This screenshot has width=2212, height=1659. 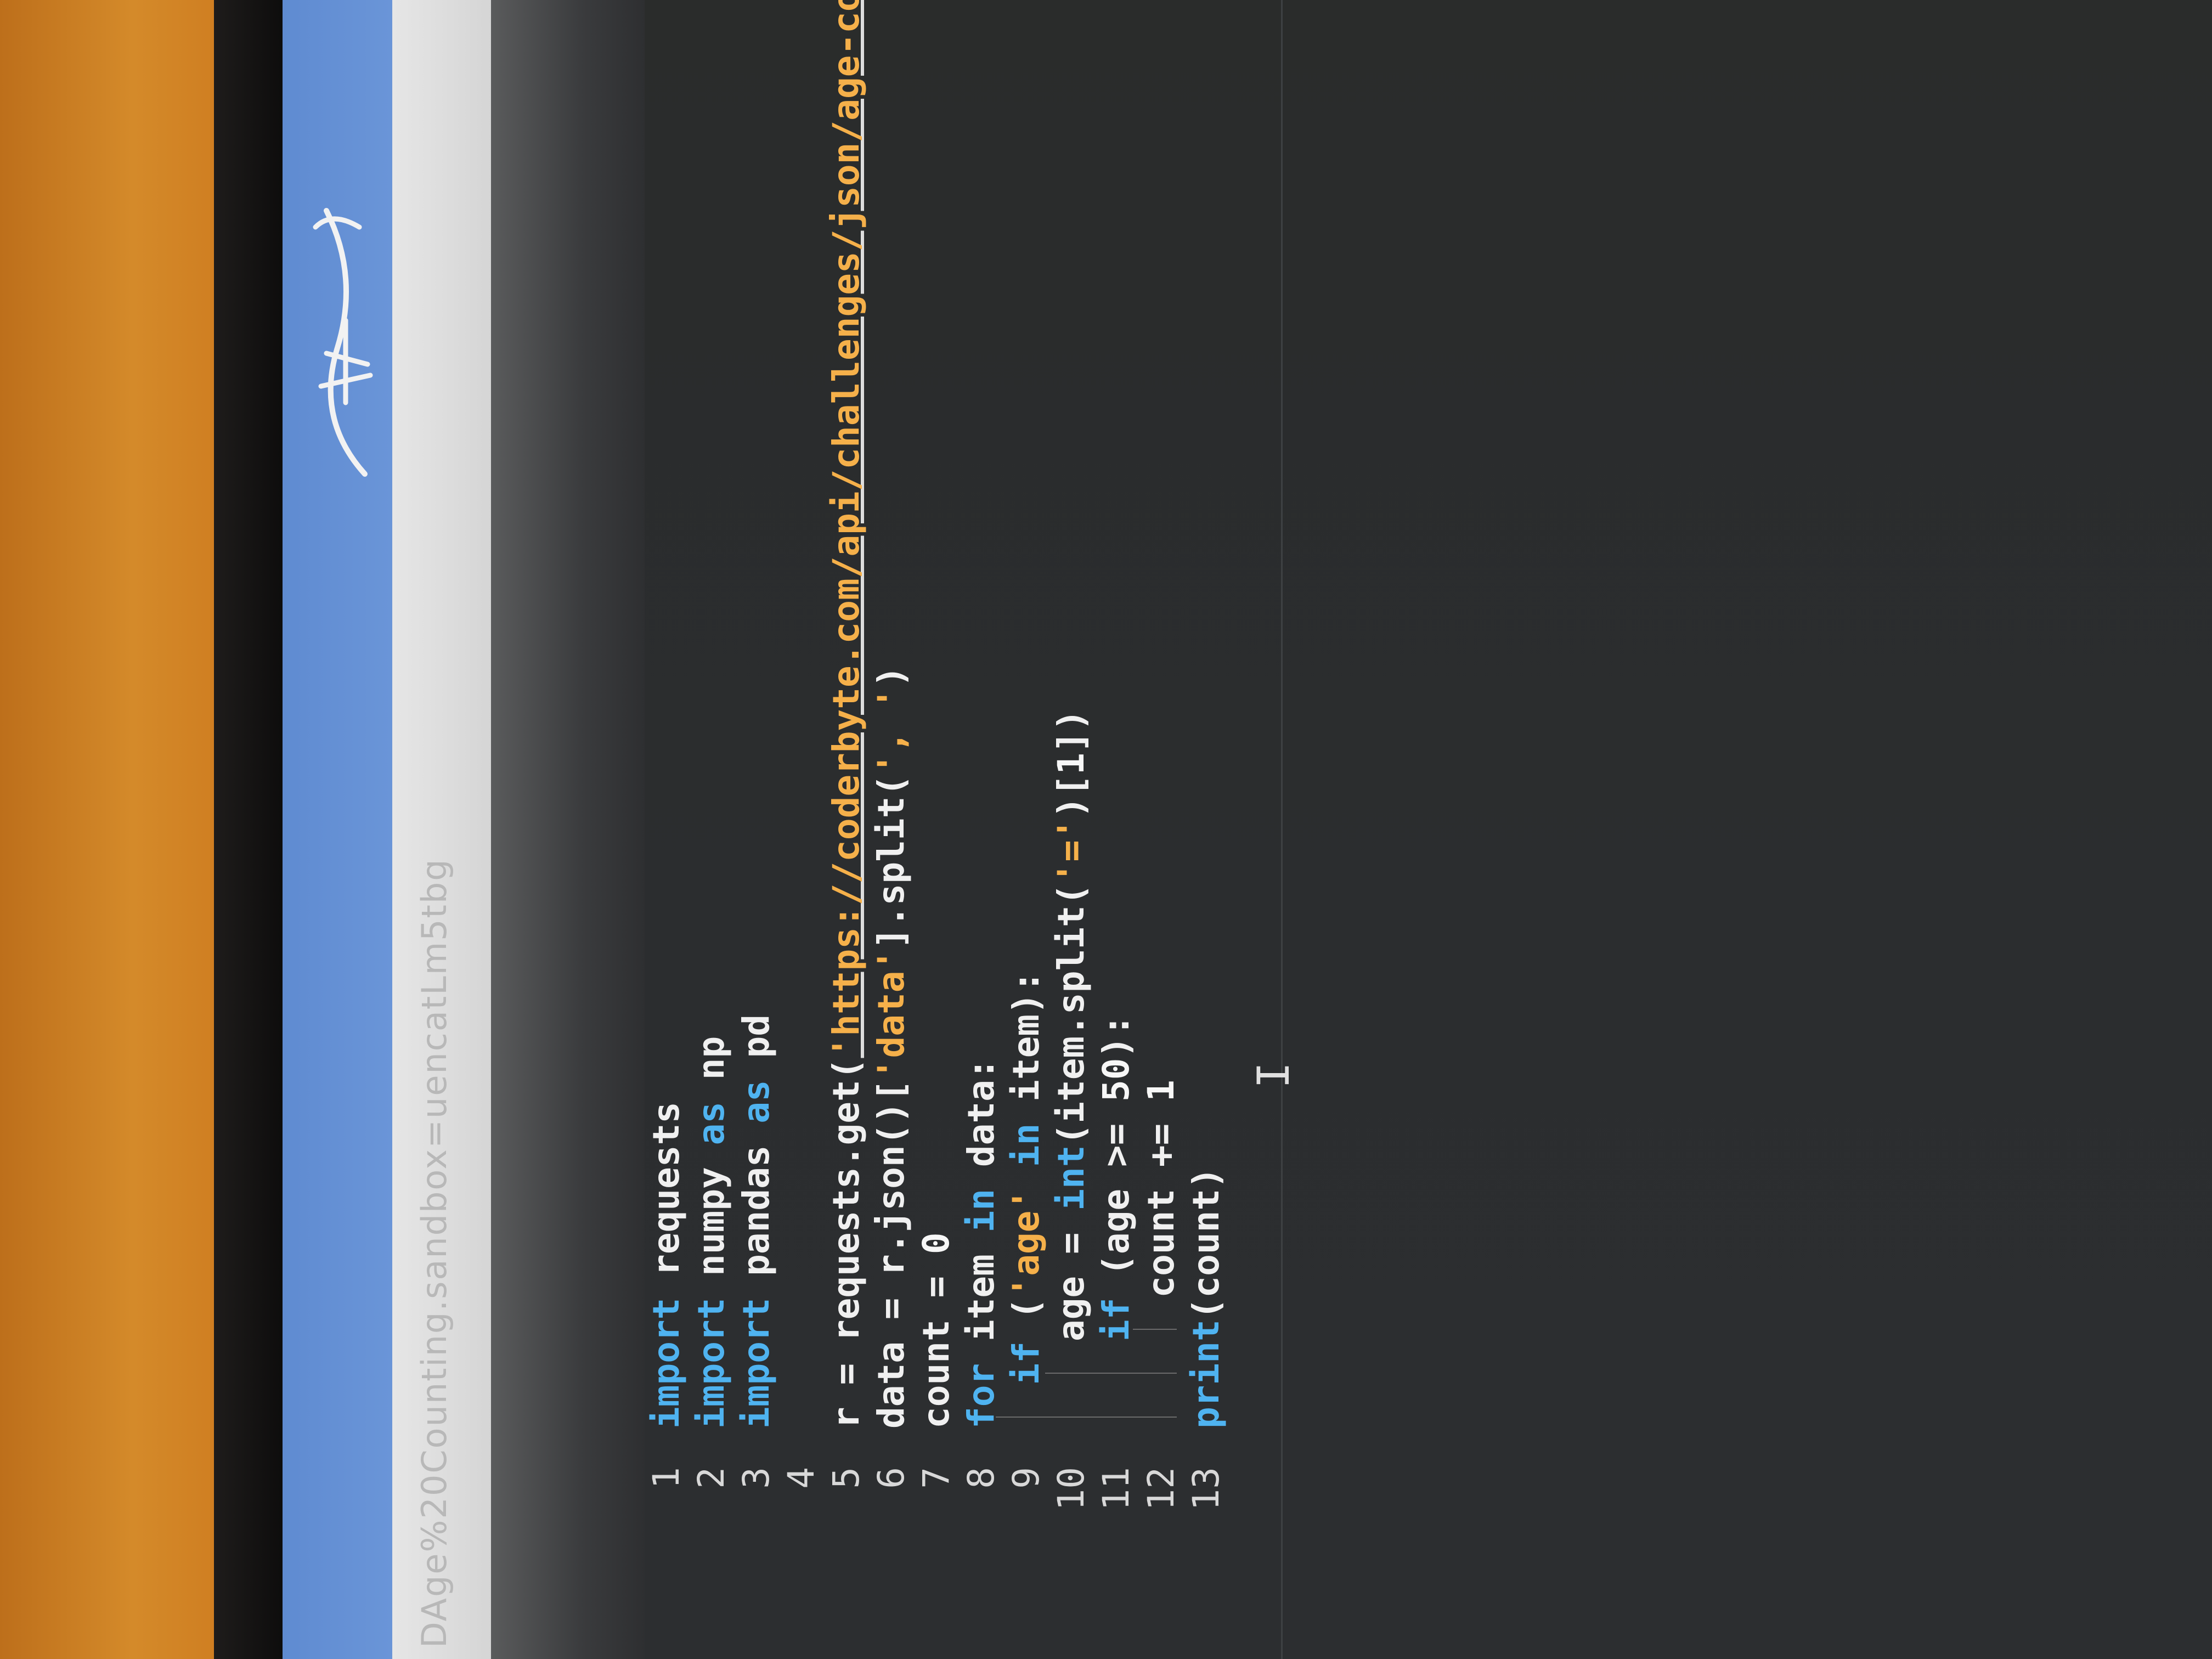 I want to click on code-token: np, so click(x=711, y=1069).